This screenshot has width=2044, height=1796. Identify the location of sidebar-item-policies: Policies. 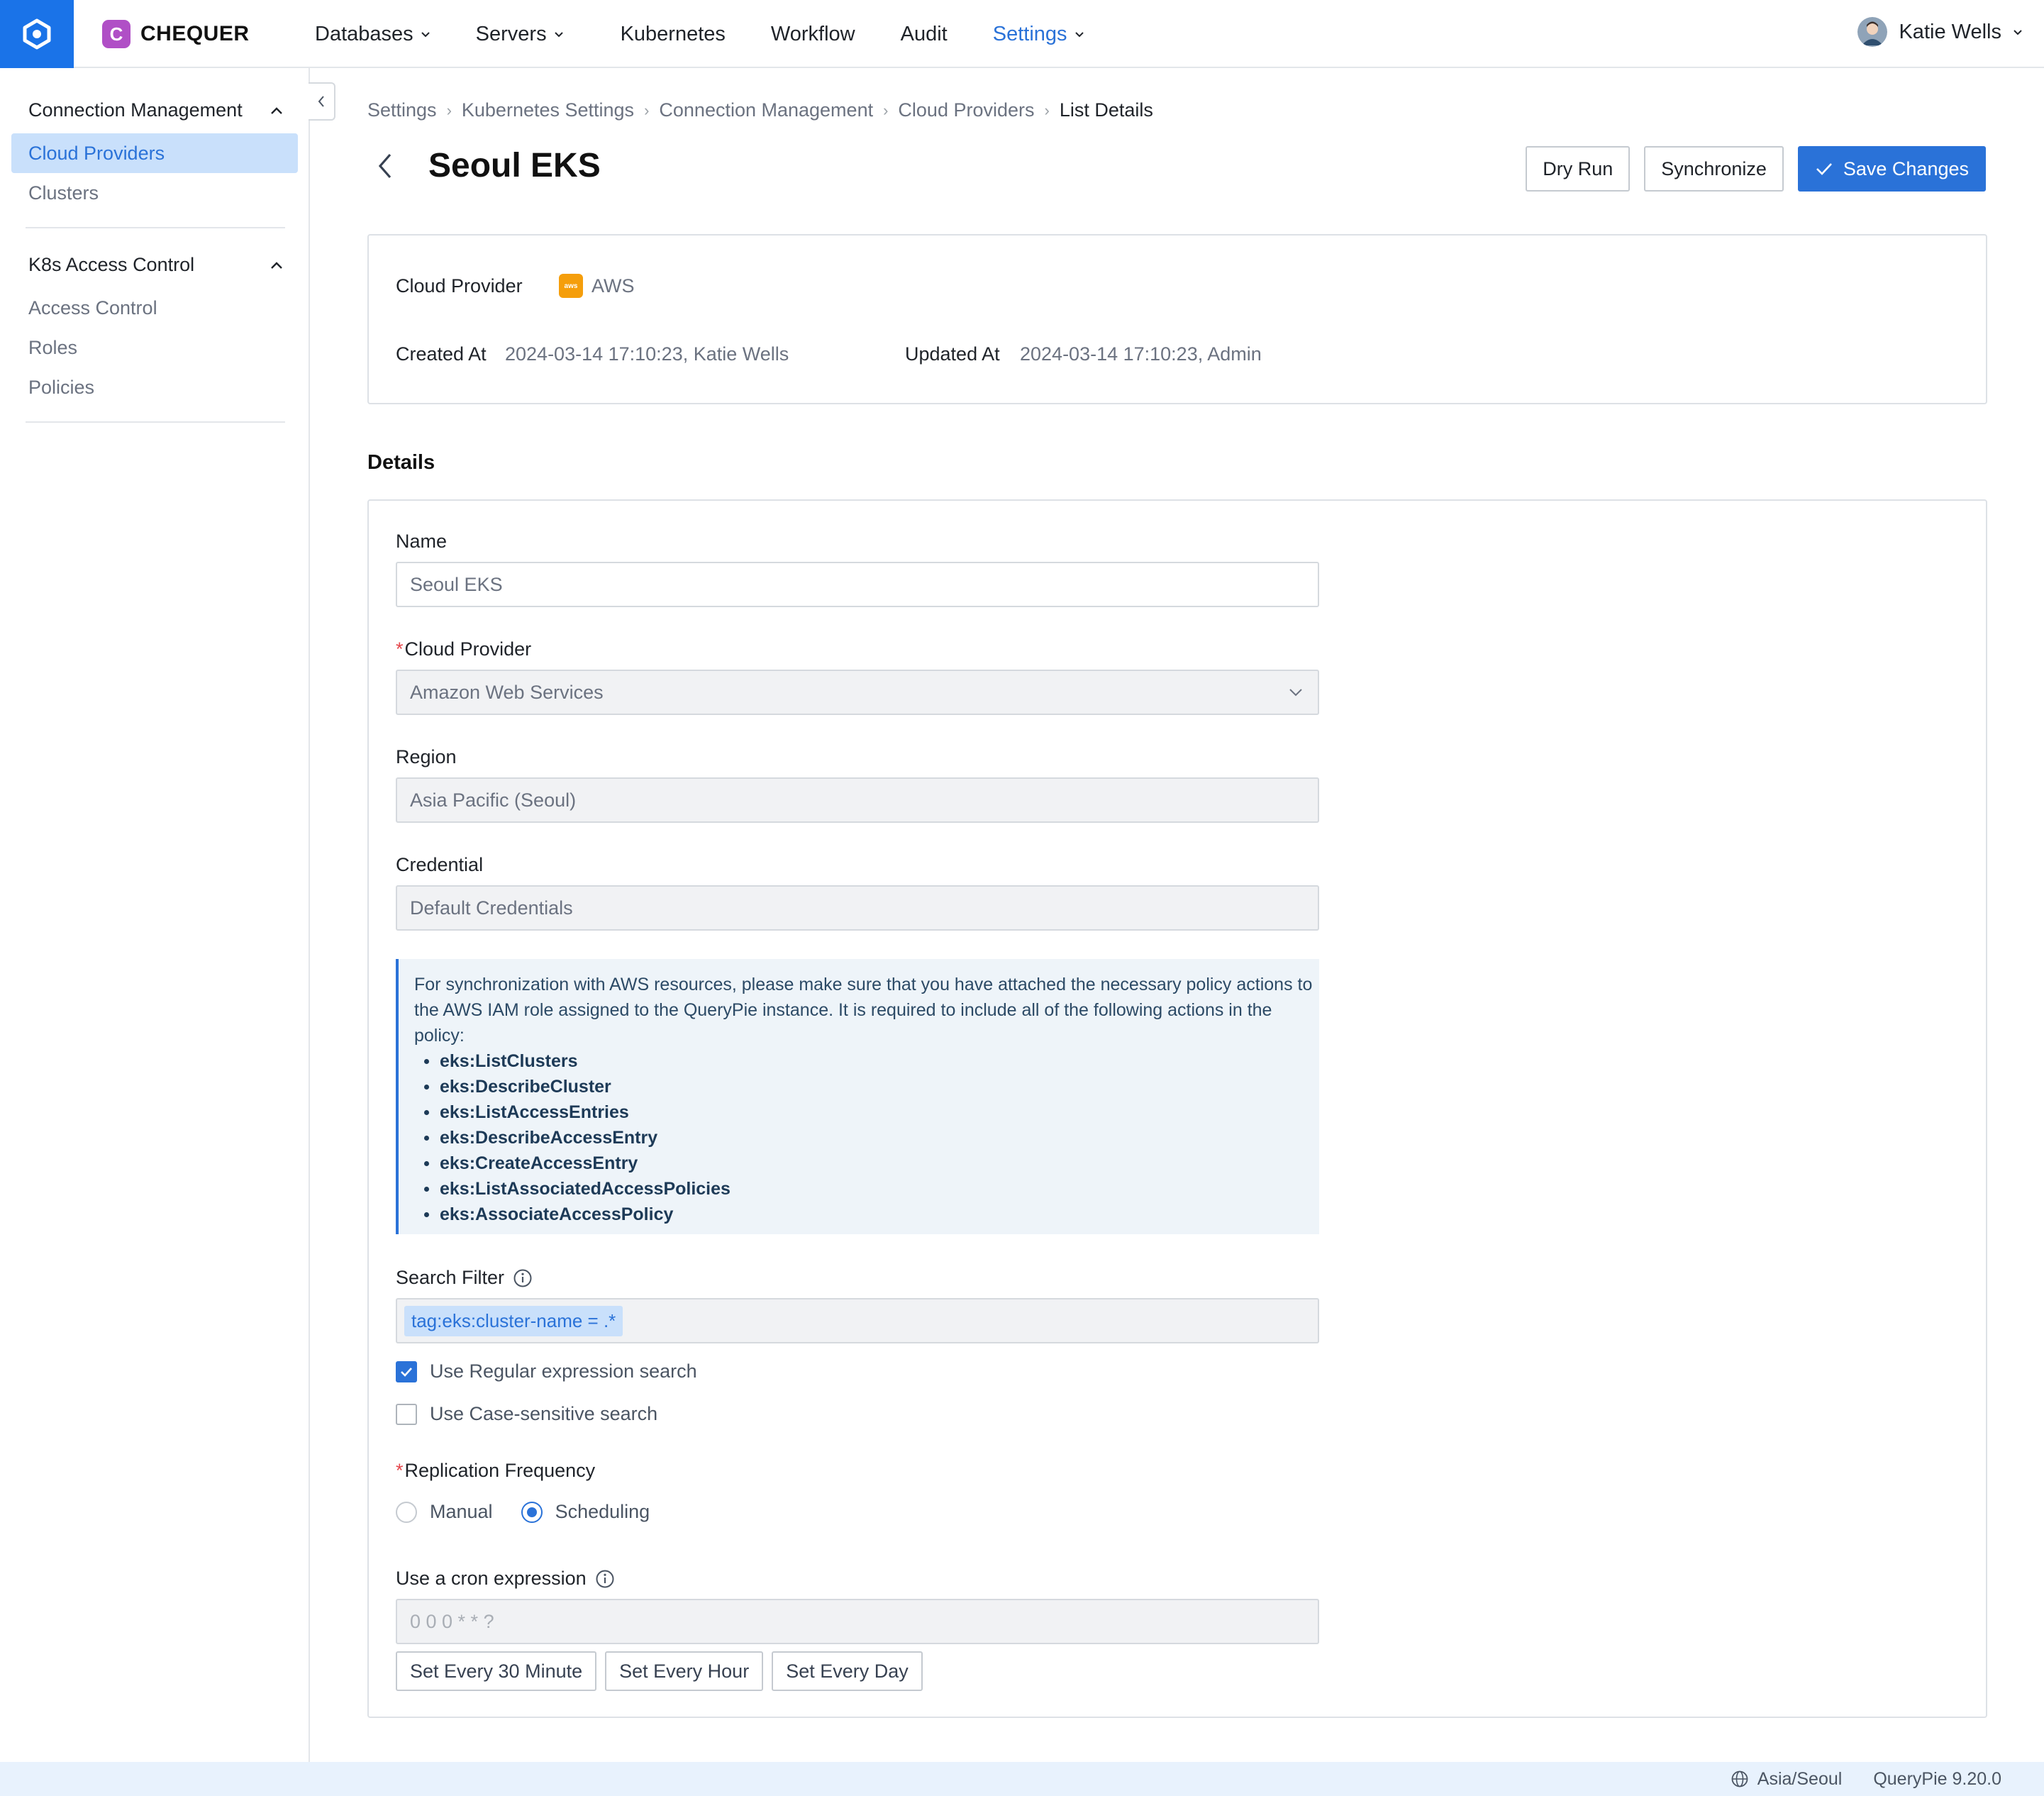
(154, 387).